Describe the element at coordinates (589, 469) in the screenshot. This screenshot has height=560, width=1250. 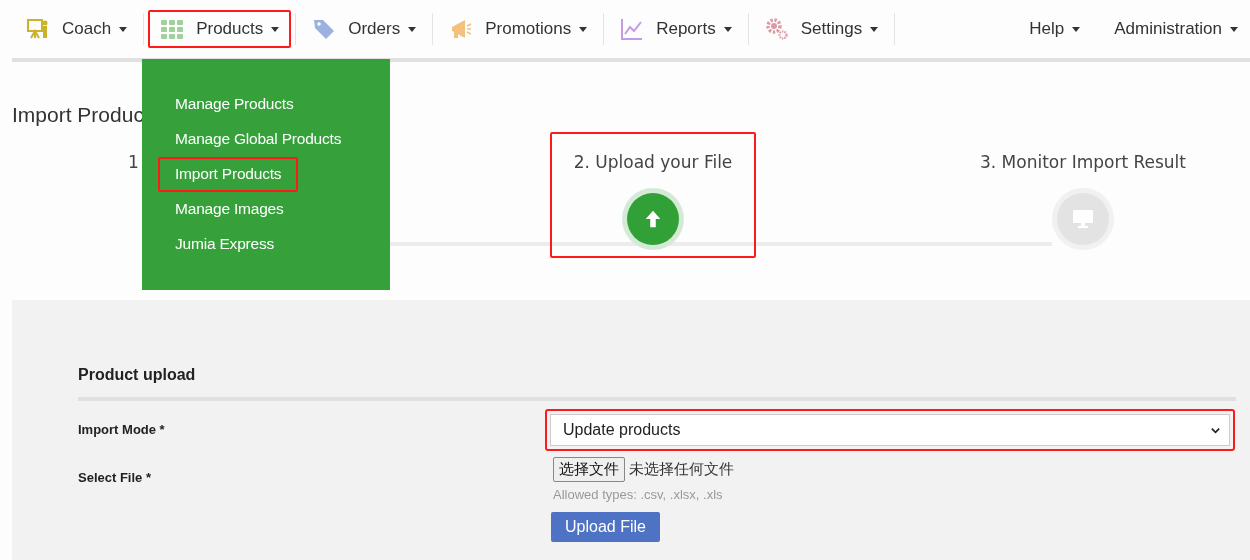
I see `choose-file-button: 选择文件` at that location.